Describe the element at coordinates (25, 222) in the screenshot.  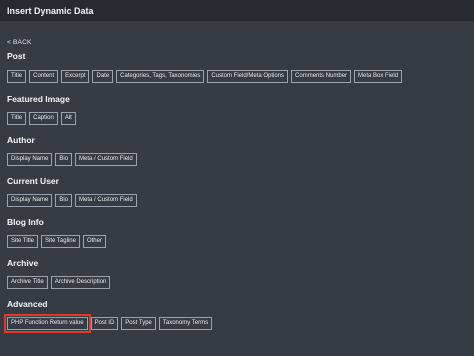
I see `section-title-blog-info: Blog Info` at that location.